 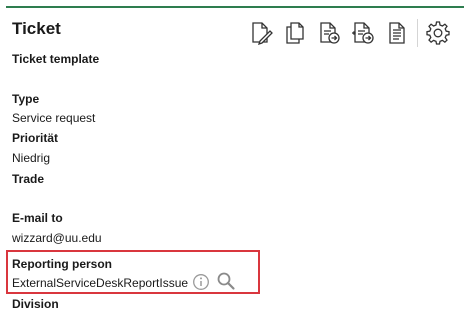 I want to click on page-title: Ticket, so click(x=36, y=28).